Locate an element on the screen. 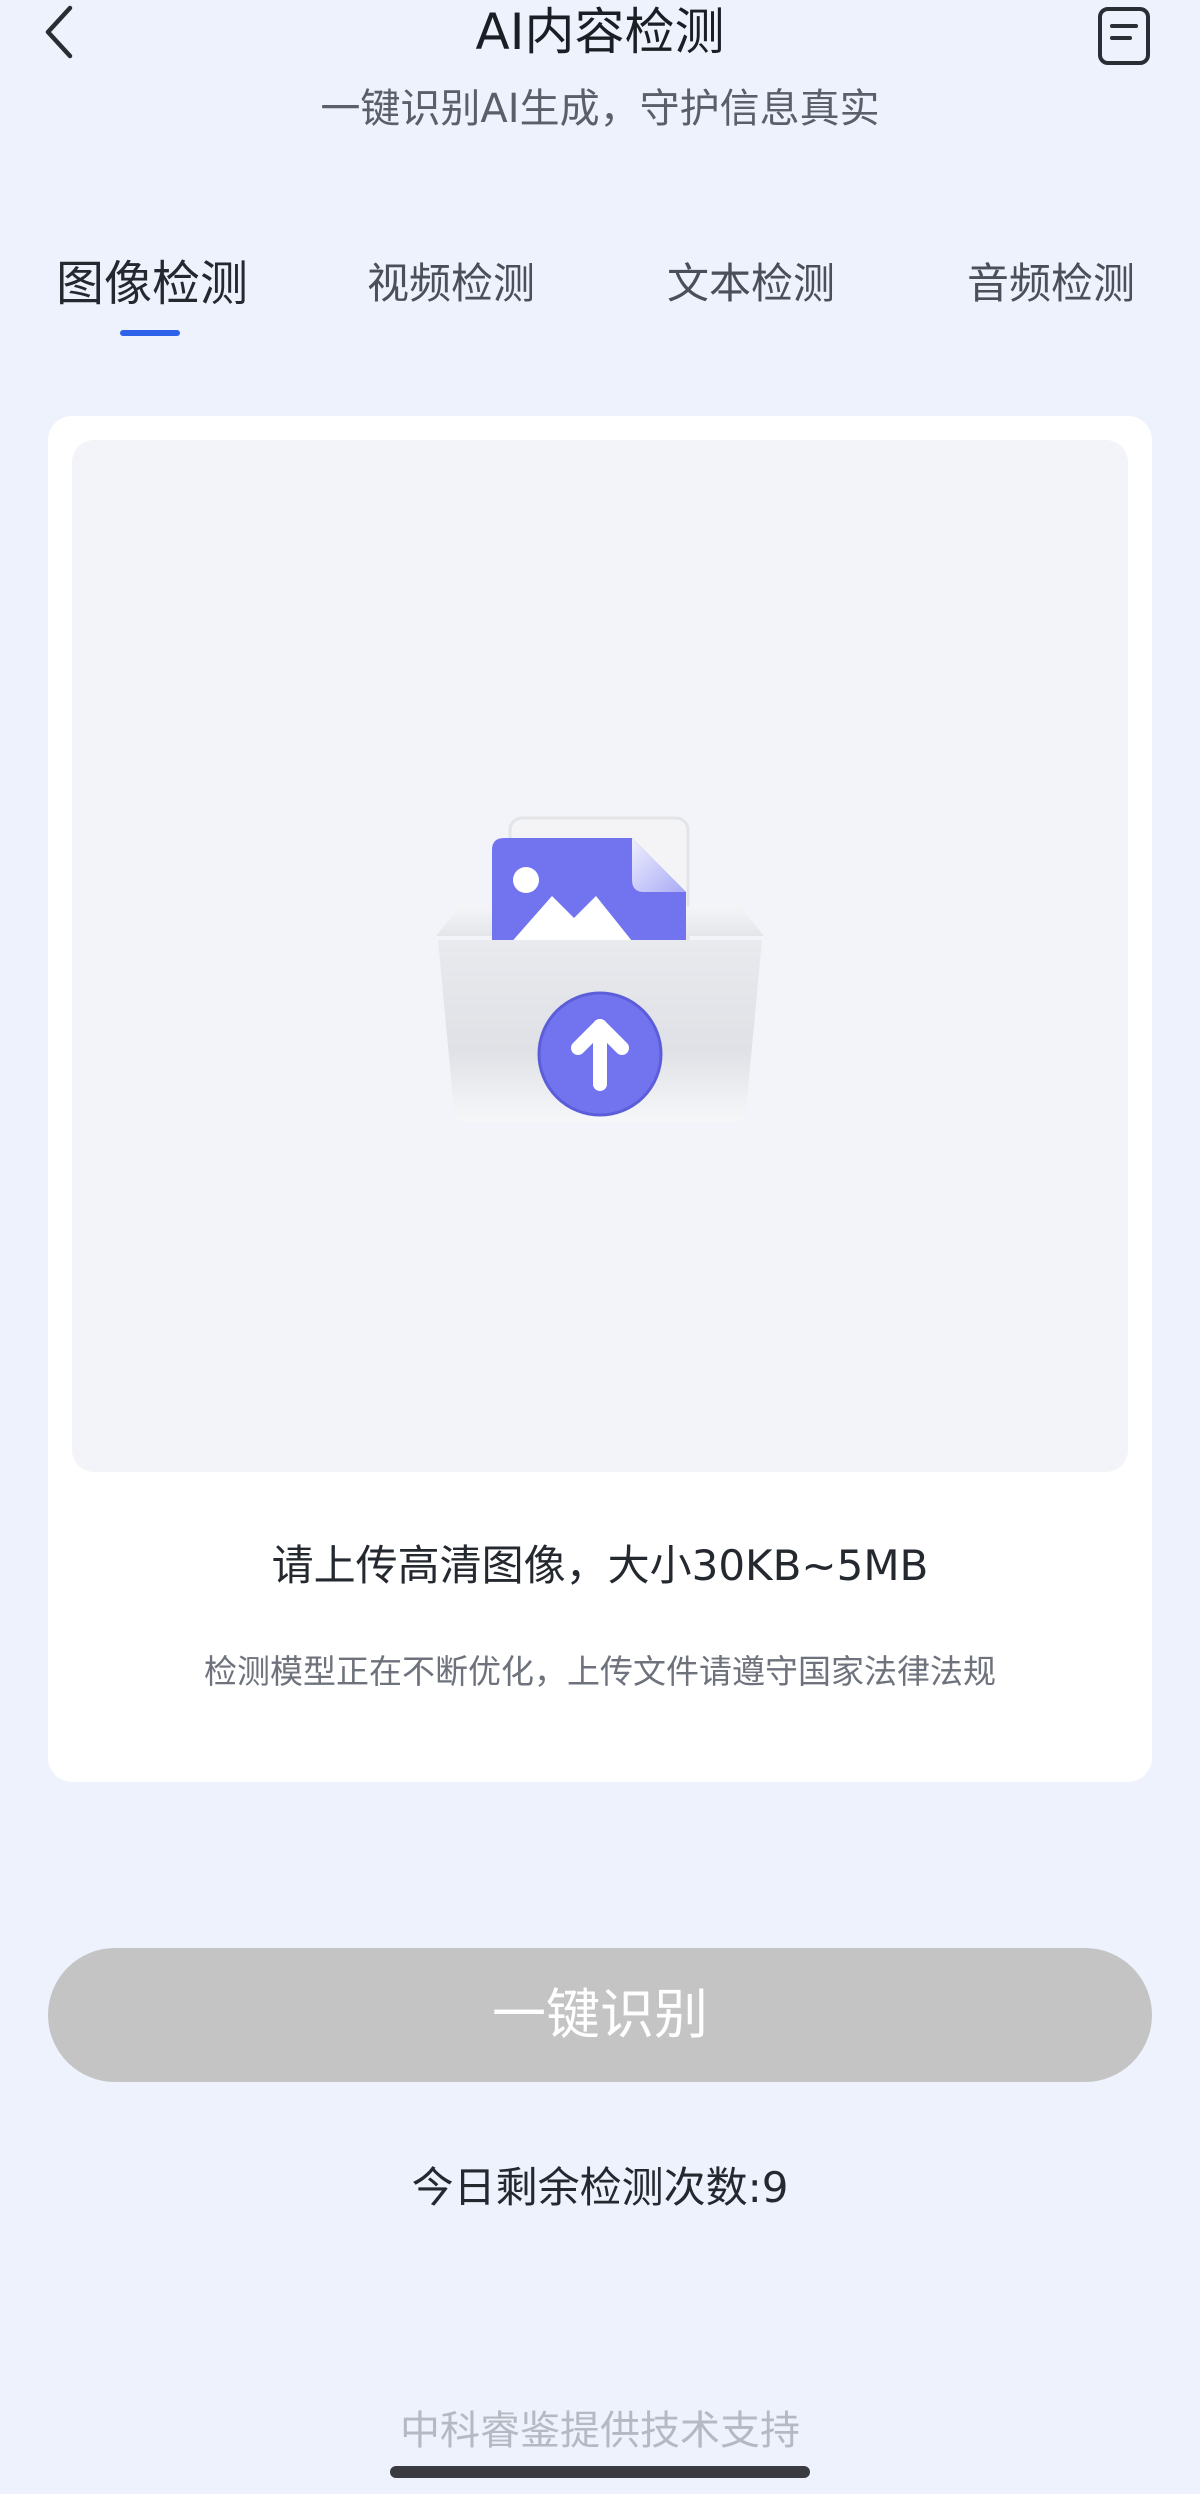  upload-size-hint: 请上传高清图像，大小30KB~5MB is located at coordinates (600, 1565).